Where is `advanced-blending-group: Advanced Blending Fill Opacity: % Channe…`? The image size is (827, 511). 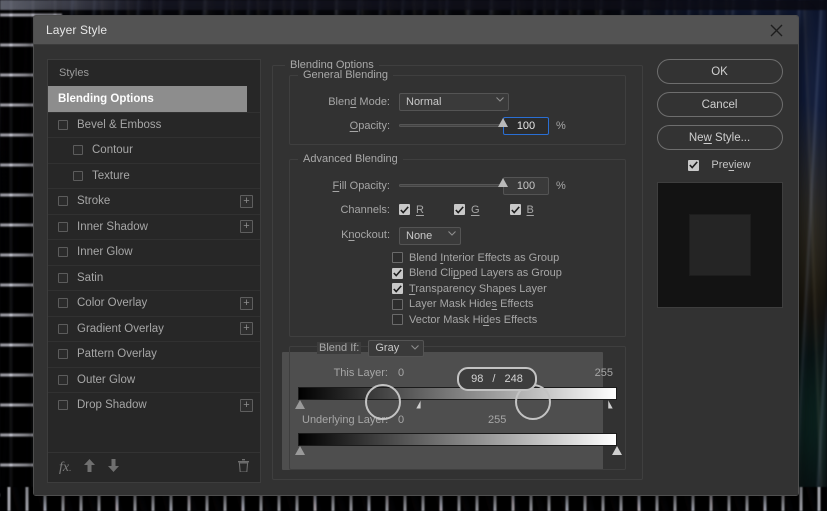
advanced-blending-group: Advanced Blending Fill Opacity: % Channe… is located at coordinates (457, 245).